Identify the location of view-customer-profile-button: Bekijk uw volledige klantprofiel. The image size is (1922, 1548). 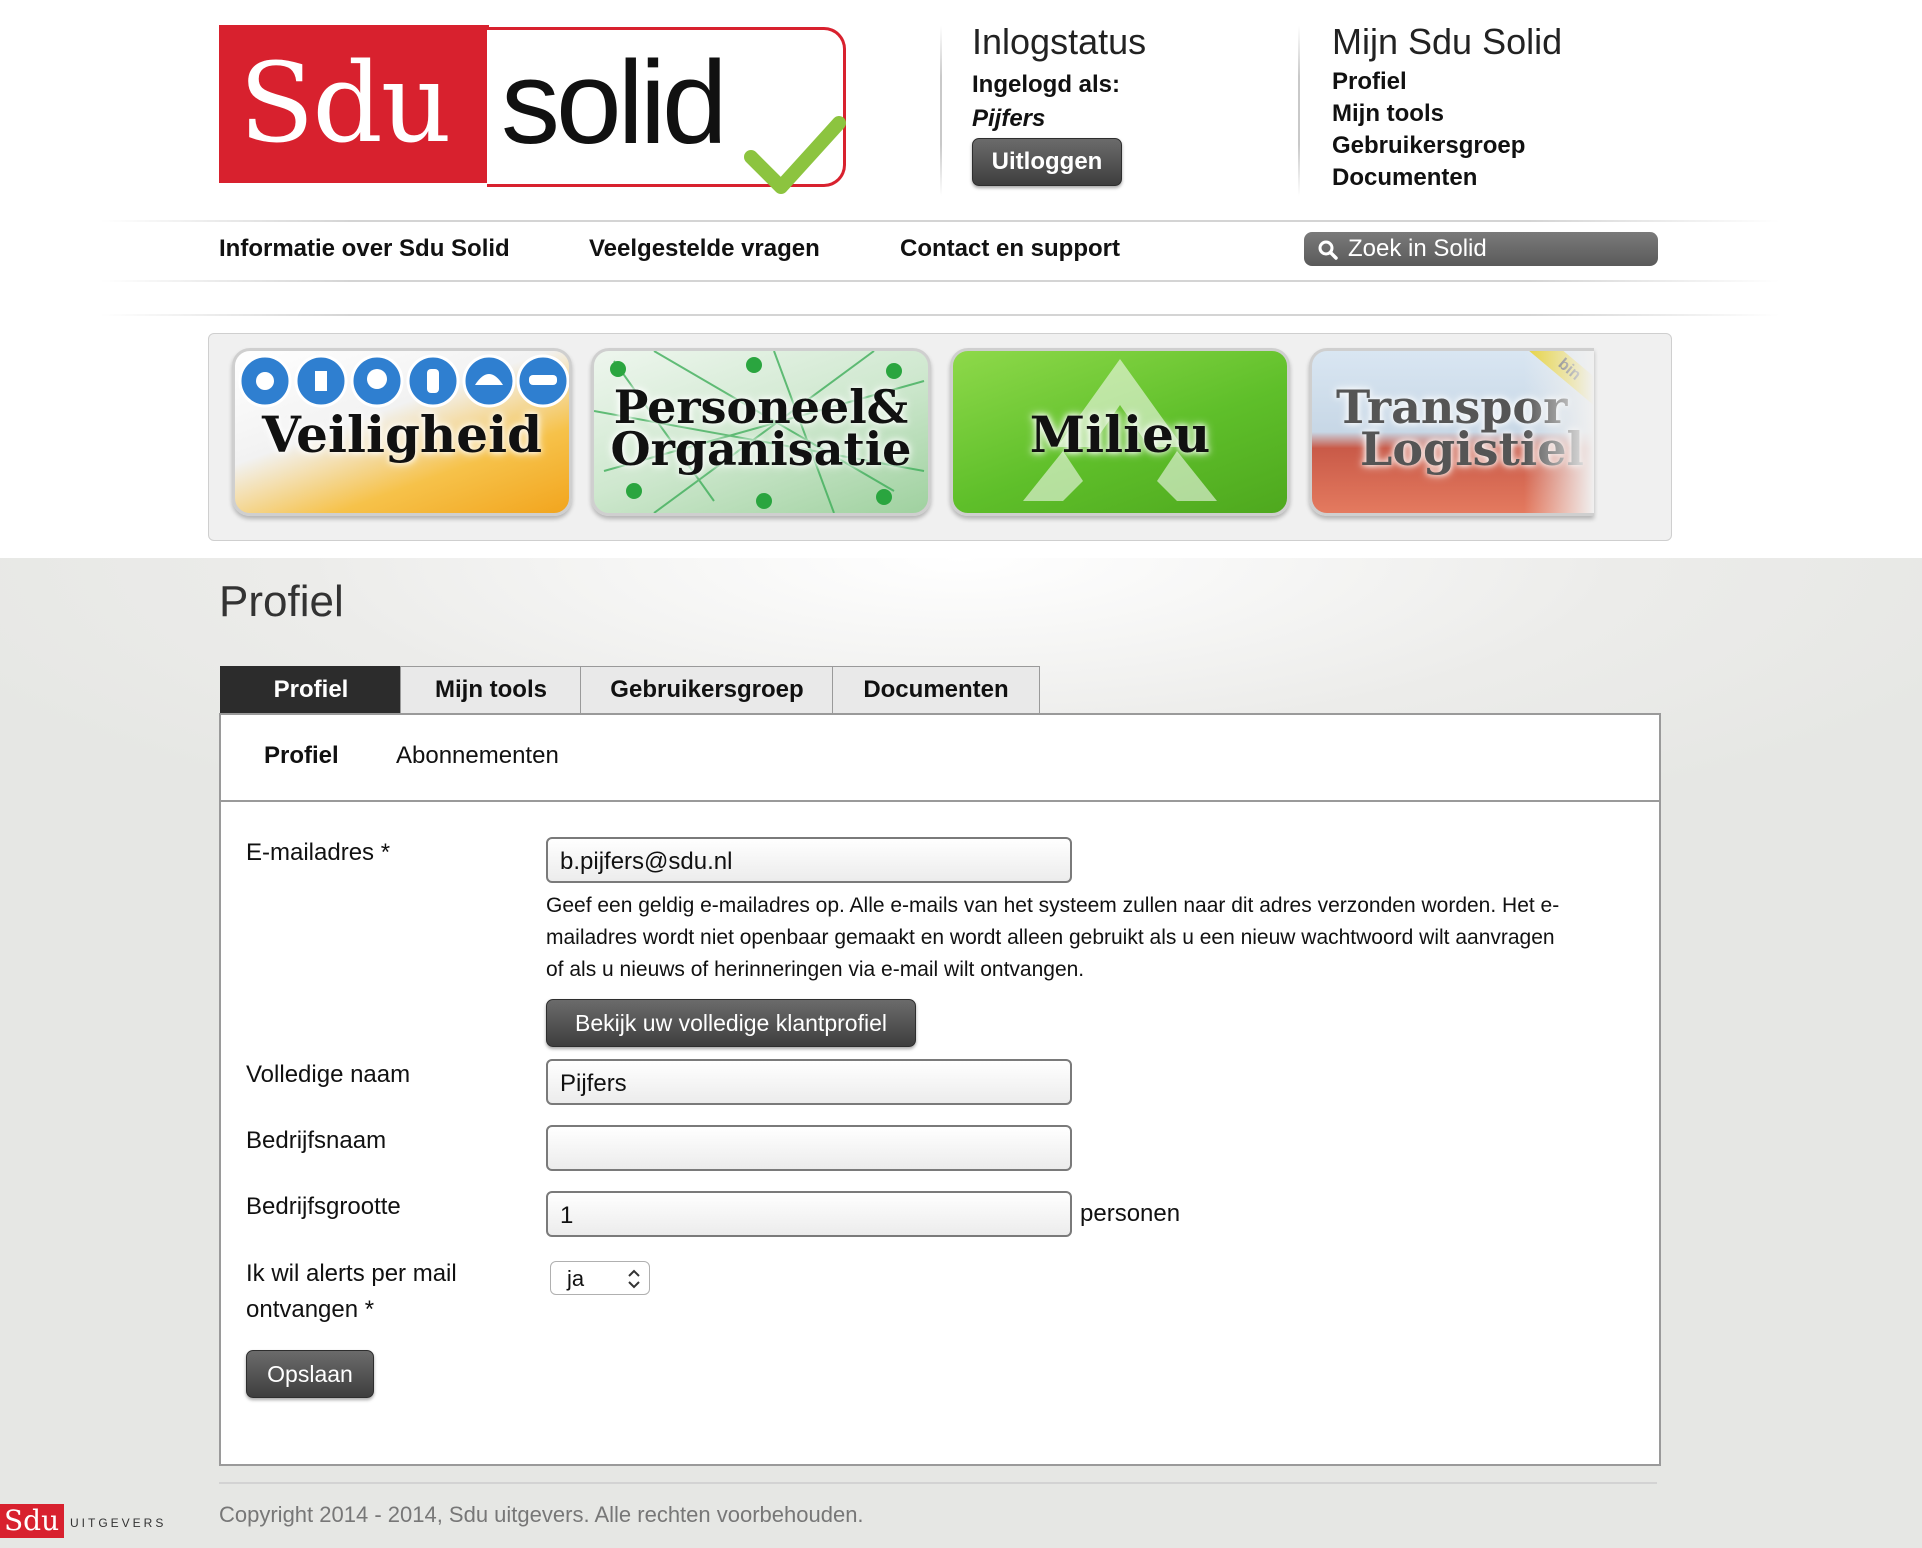
(731, 1023).